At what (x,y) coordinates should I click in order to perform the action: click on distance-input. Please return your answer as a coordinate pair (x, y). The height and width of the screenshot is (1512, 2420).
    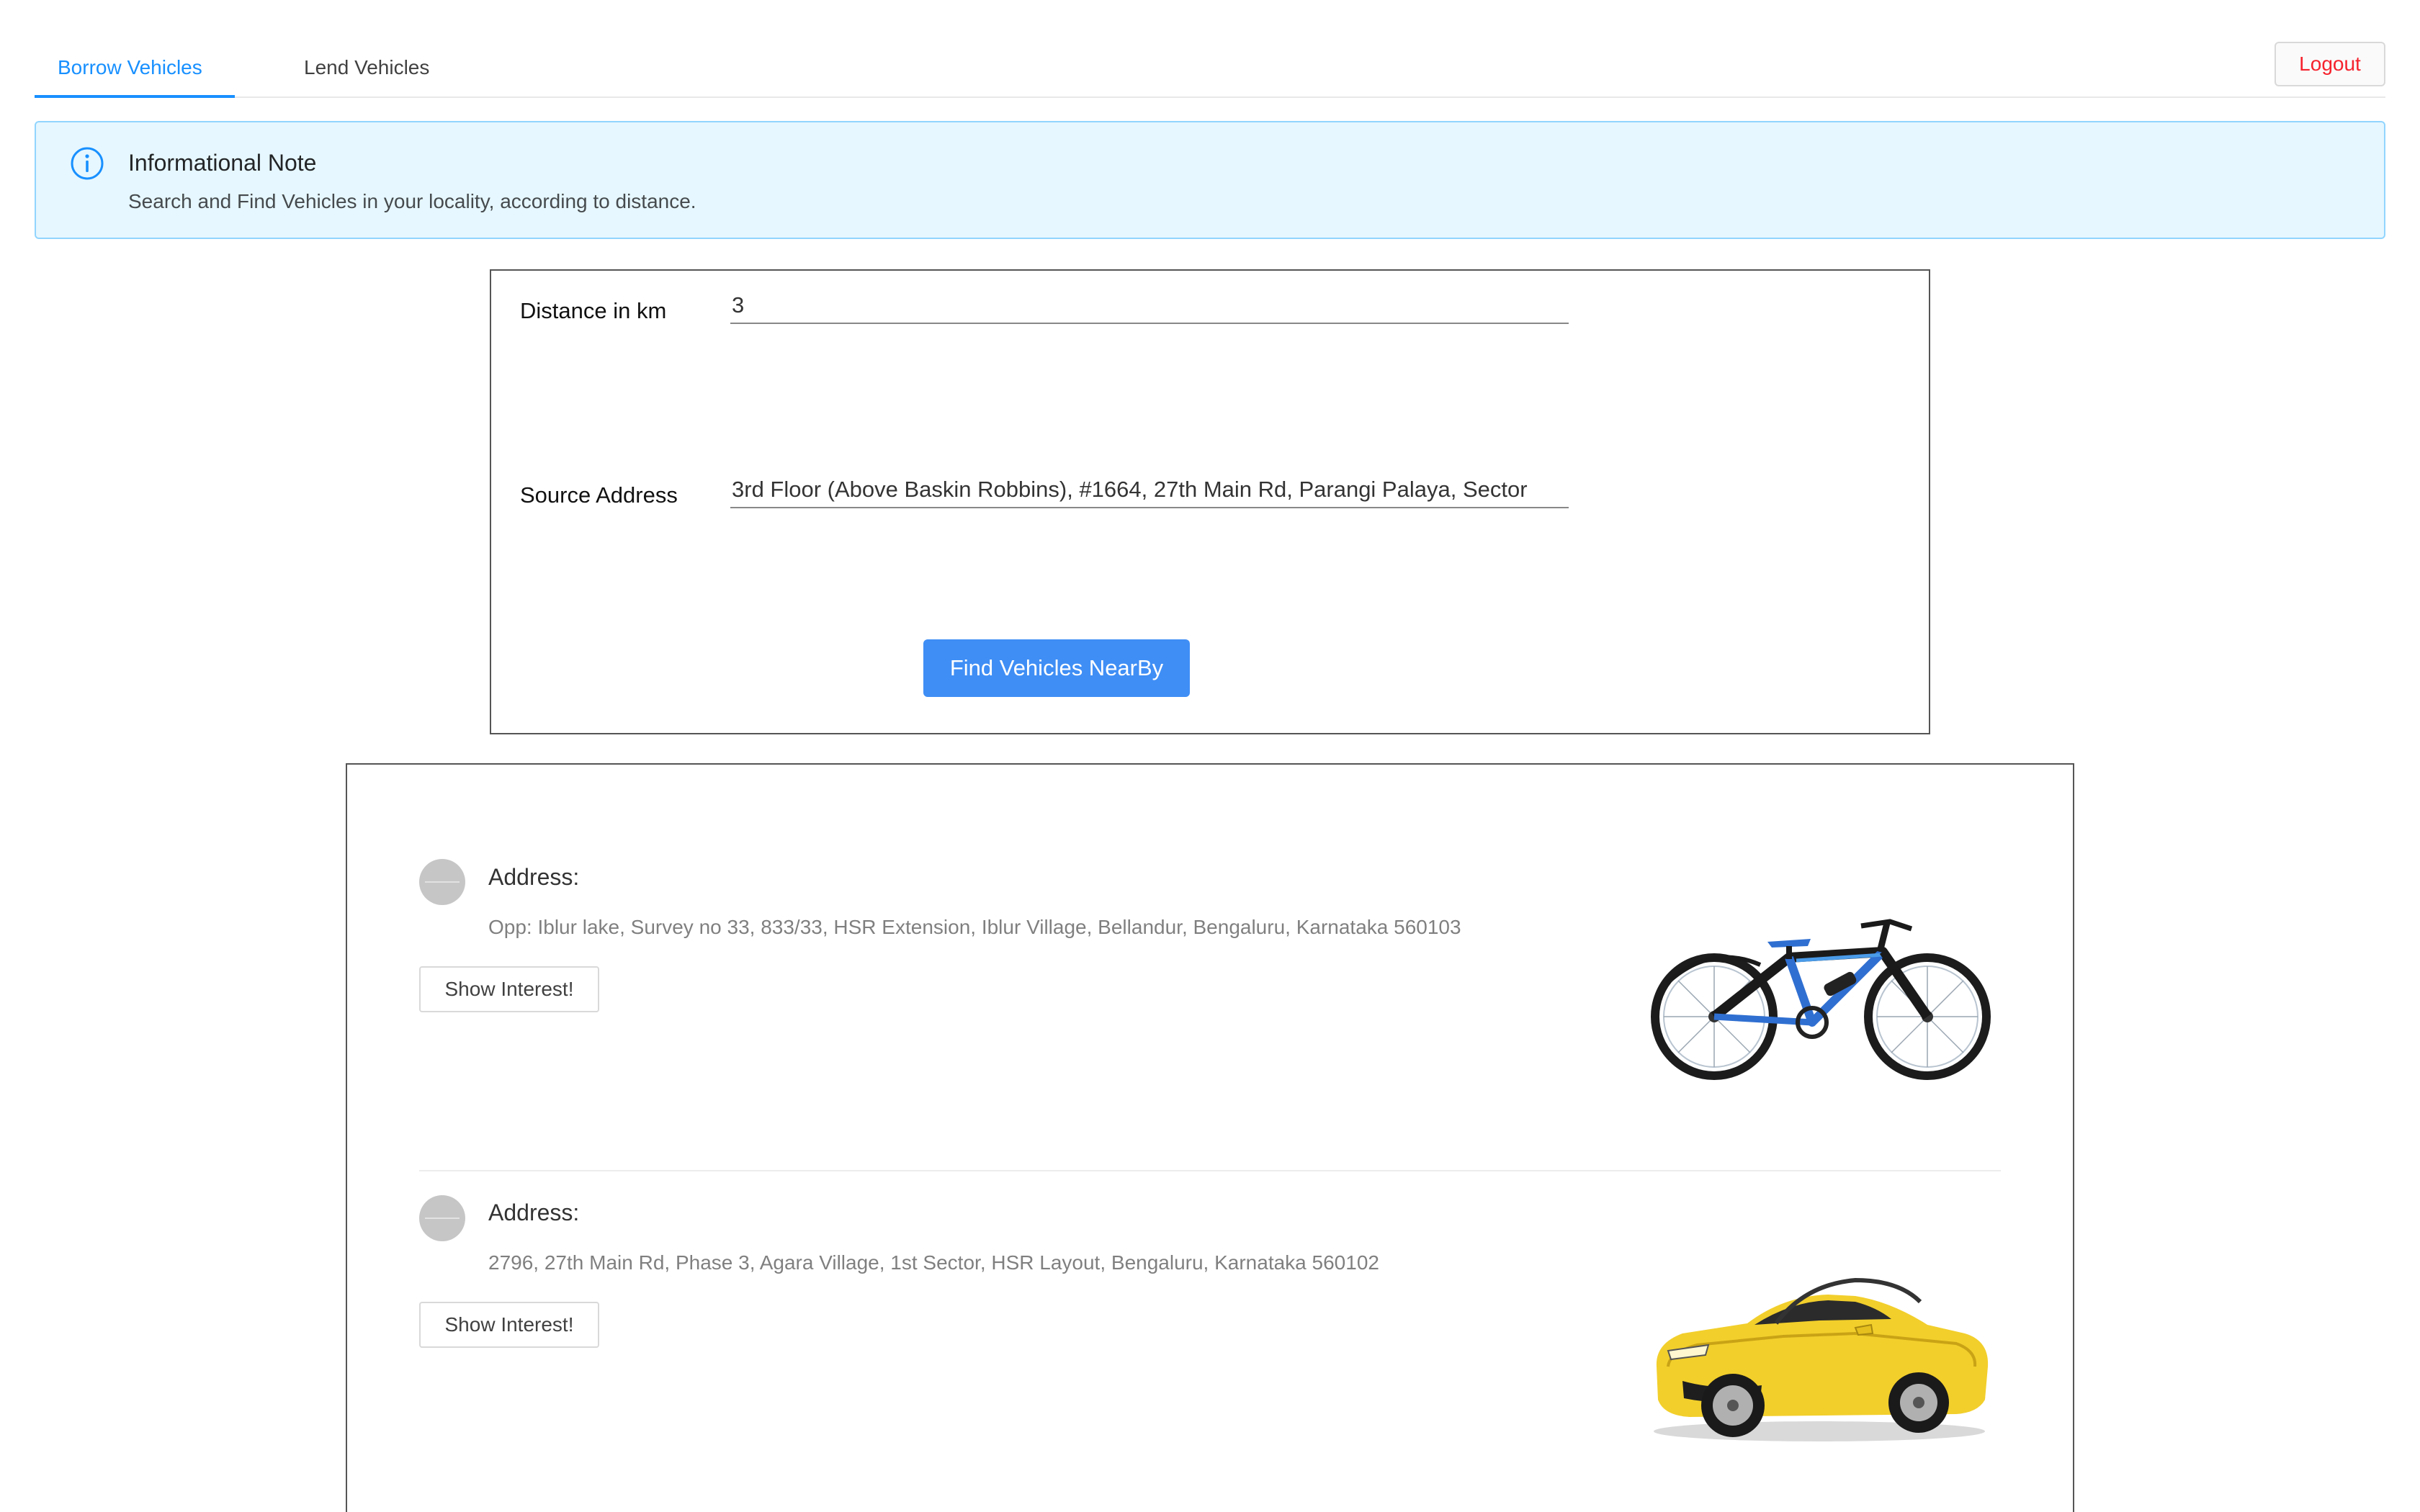
    Looking at the image, I should click on (1149, 306).